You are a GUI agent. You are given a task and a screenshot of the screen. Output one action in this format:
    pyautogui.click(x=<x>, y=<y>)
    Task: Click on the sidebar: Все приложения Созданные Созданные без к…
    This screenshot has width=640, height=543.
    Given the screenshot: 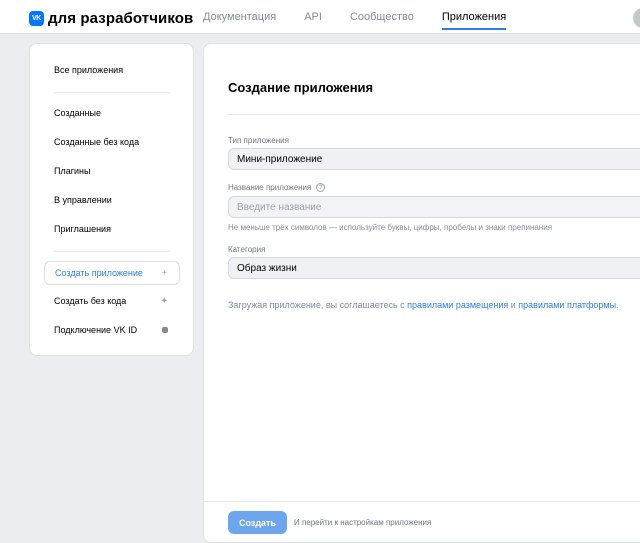 What is the action you would take?
    pyautogui.click(x=111, y=199)
    